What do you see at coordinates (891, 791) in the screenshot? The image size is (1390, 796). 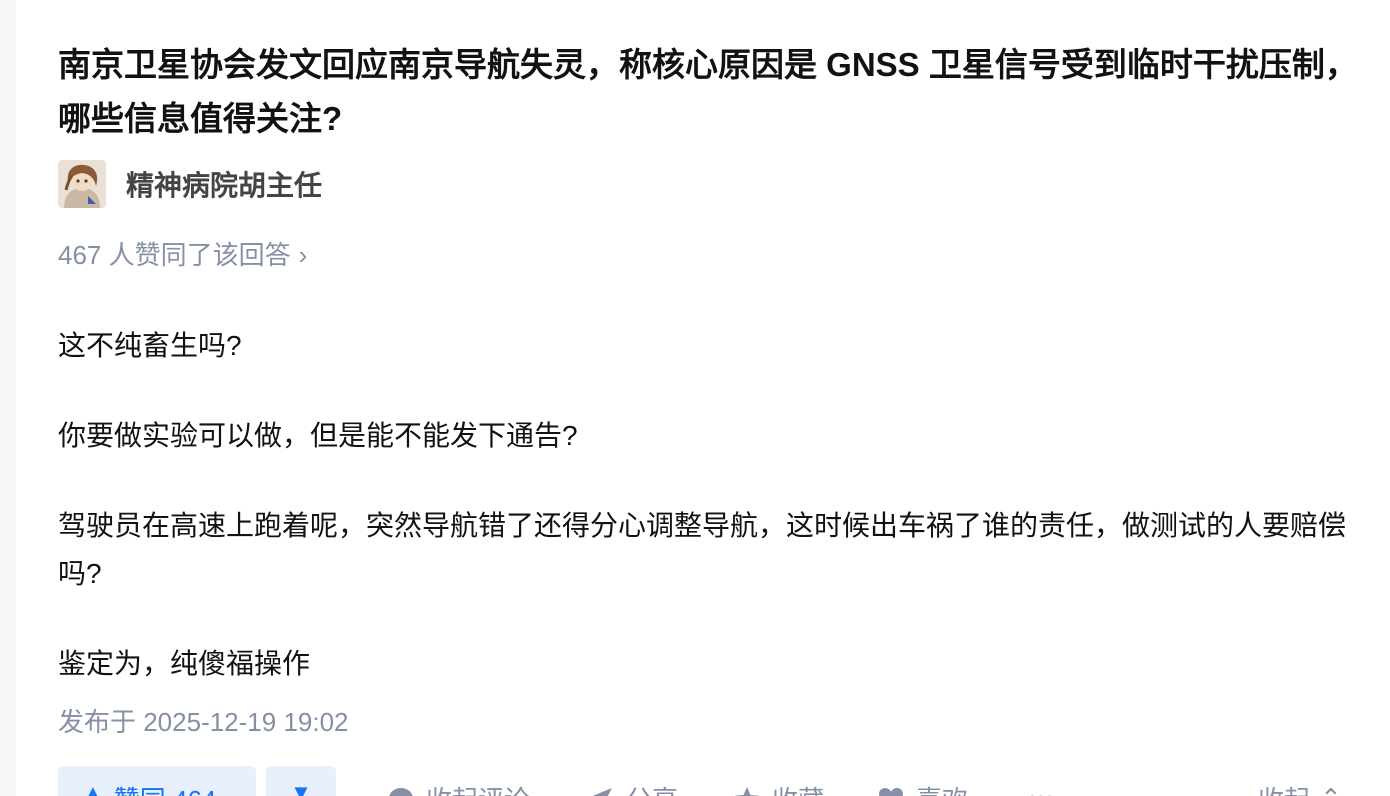 I see `heart-icon` at bounding box center [891, 791].